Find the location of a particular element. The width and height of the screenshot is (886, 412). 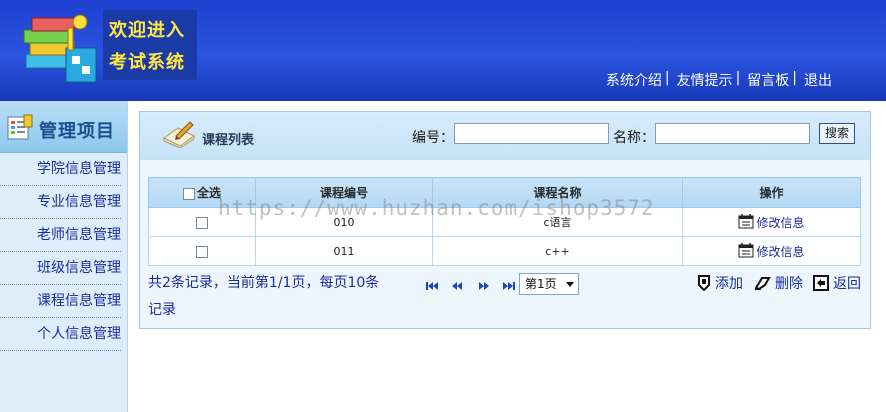

add-icon is located at coordinates (704, 283).